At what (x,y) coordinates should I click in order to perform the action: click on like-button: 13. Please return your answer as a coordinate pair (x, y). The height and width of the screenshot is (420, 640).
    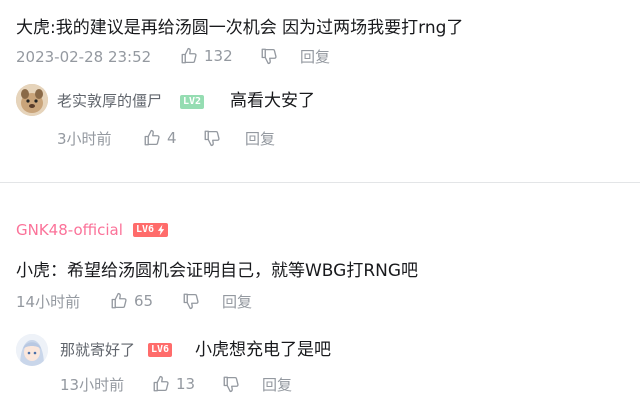
    Looking at the image, I should click on (173, 384).